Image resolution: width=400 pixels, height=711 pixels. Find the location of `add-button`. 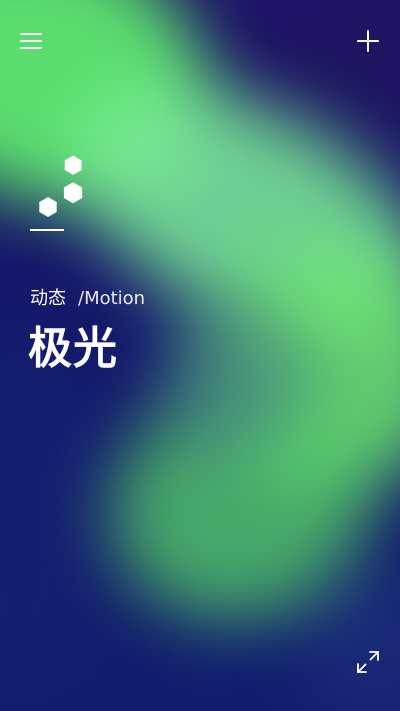

add-button is located at coordinates (368, 41).